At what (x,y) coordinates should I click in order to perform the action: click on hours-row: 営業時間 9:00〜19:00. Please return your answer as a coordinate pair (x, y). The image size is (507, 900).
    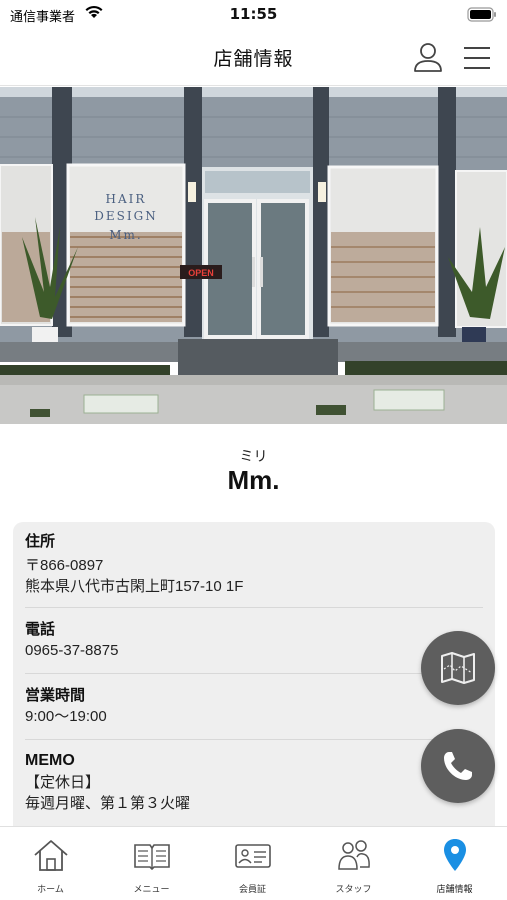
    Looking at the image, I should click on (254, 712).